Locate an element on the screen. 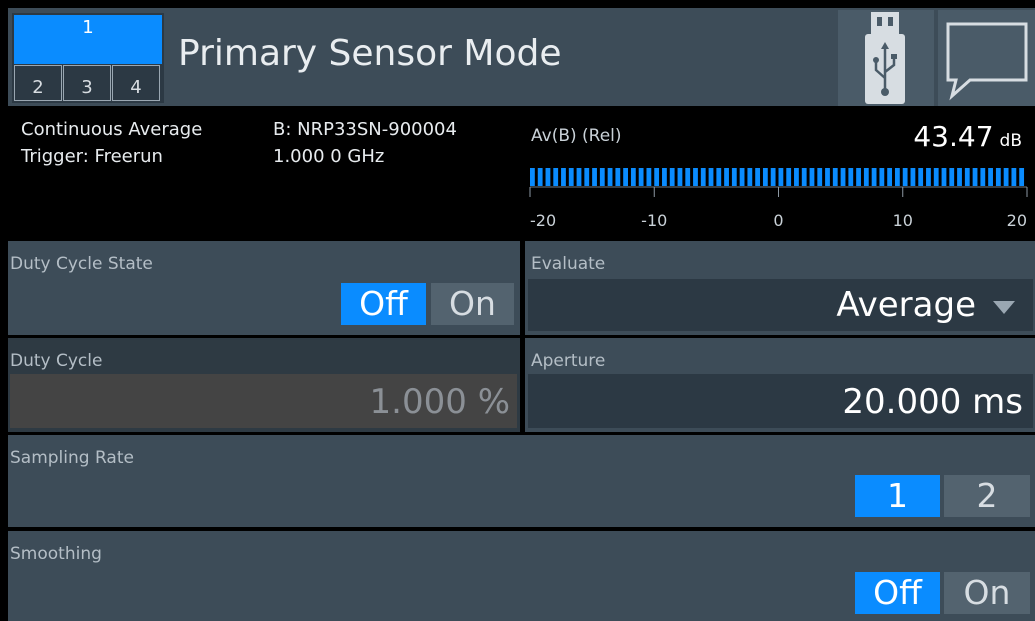 This screenshot has height=621, width=1035. channel-4-button: 4 is located at coordinates (136, 83).